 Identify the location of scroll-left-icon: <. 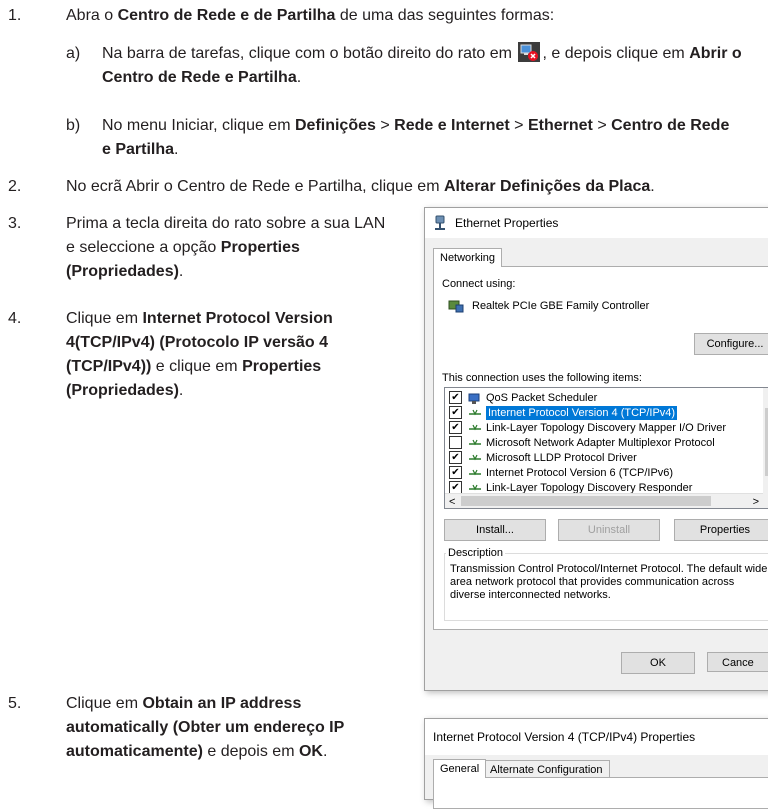
(452, 501).